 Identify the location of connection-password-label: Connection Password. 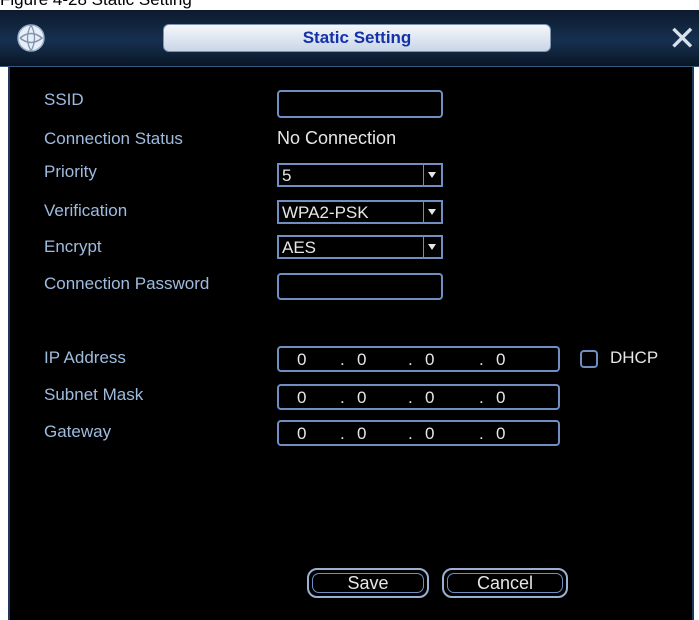
(127, 283).